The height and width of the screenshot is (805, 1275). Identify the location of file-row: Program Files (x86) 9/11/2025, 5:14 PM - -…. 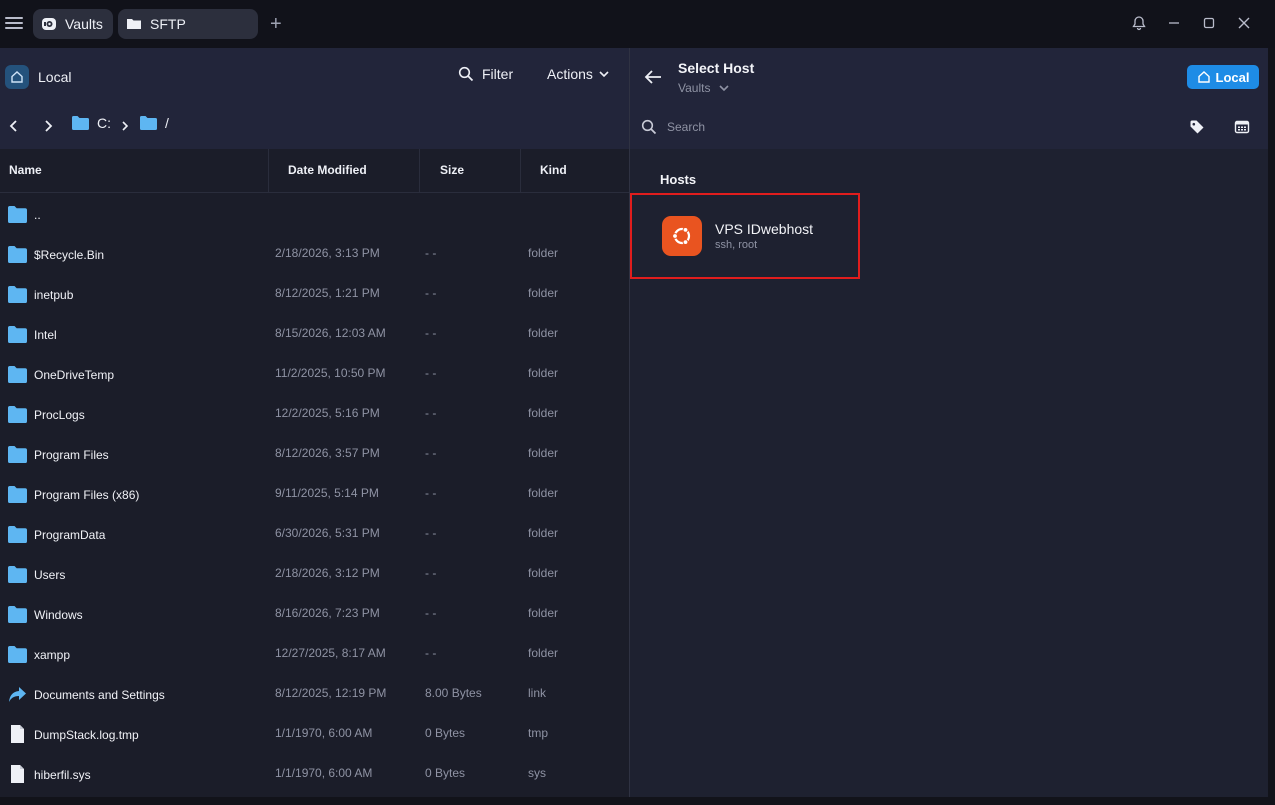
(314, 494).